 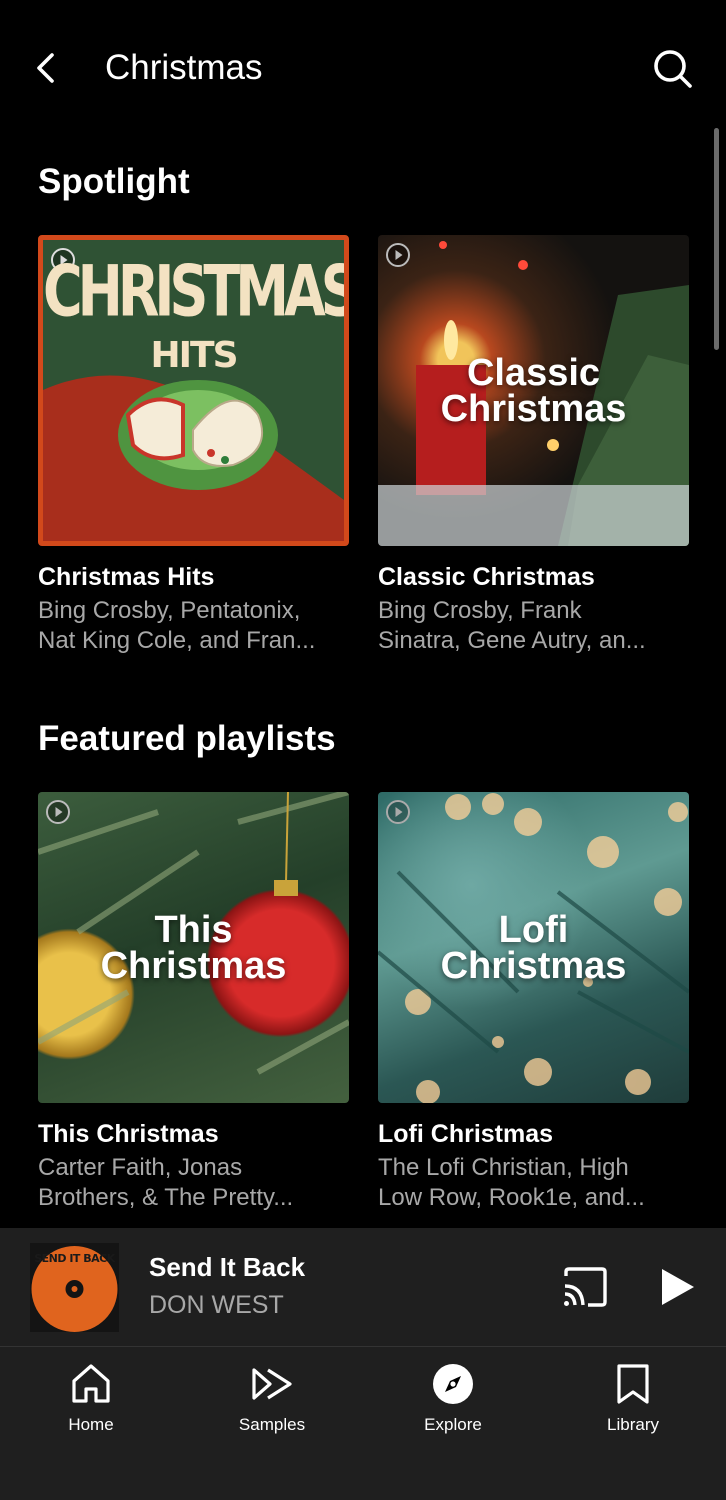 I want to click on section-title-spotlight: Spotlight, so click(x=114, y=181).